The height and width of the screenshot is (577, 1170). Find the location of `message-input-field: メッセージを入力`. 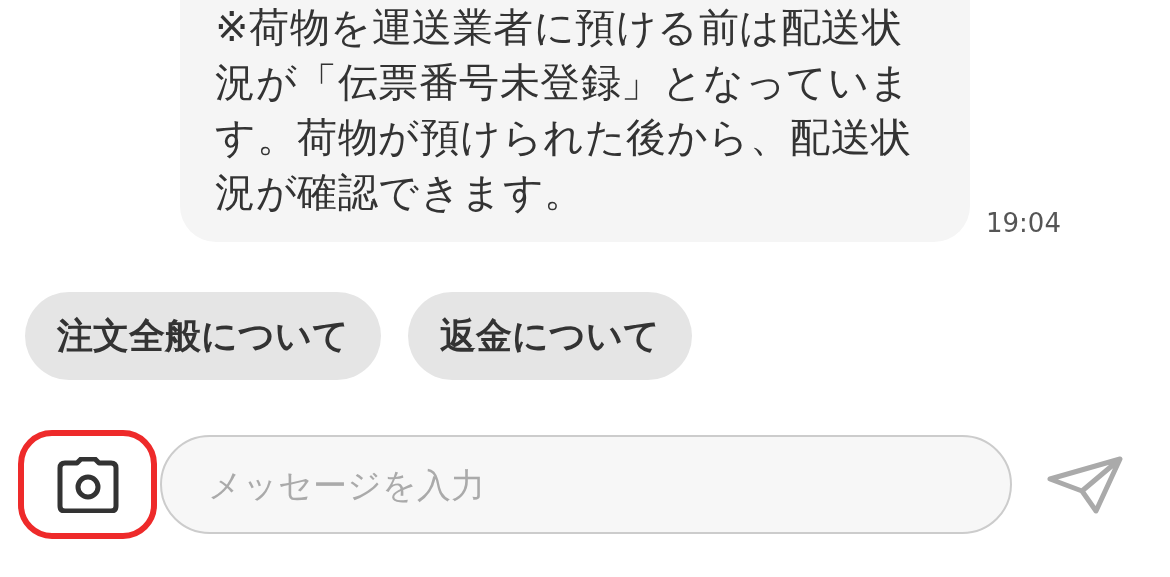

message-input-field: メッセージを入力 is located at coordinates (586, 484).